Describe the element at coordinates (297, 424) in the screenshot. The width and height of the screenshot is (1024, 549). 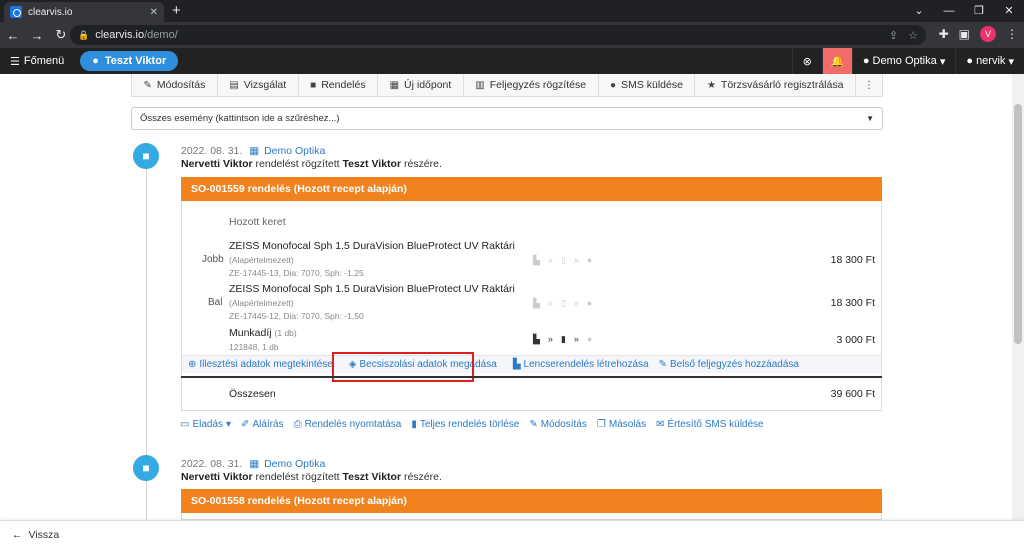
I see `print-icon: ⎙` at that location.